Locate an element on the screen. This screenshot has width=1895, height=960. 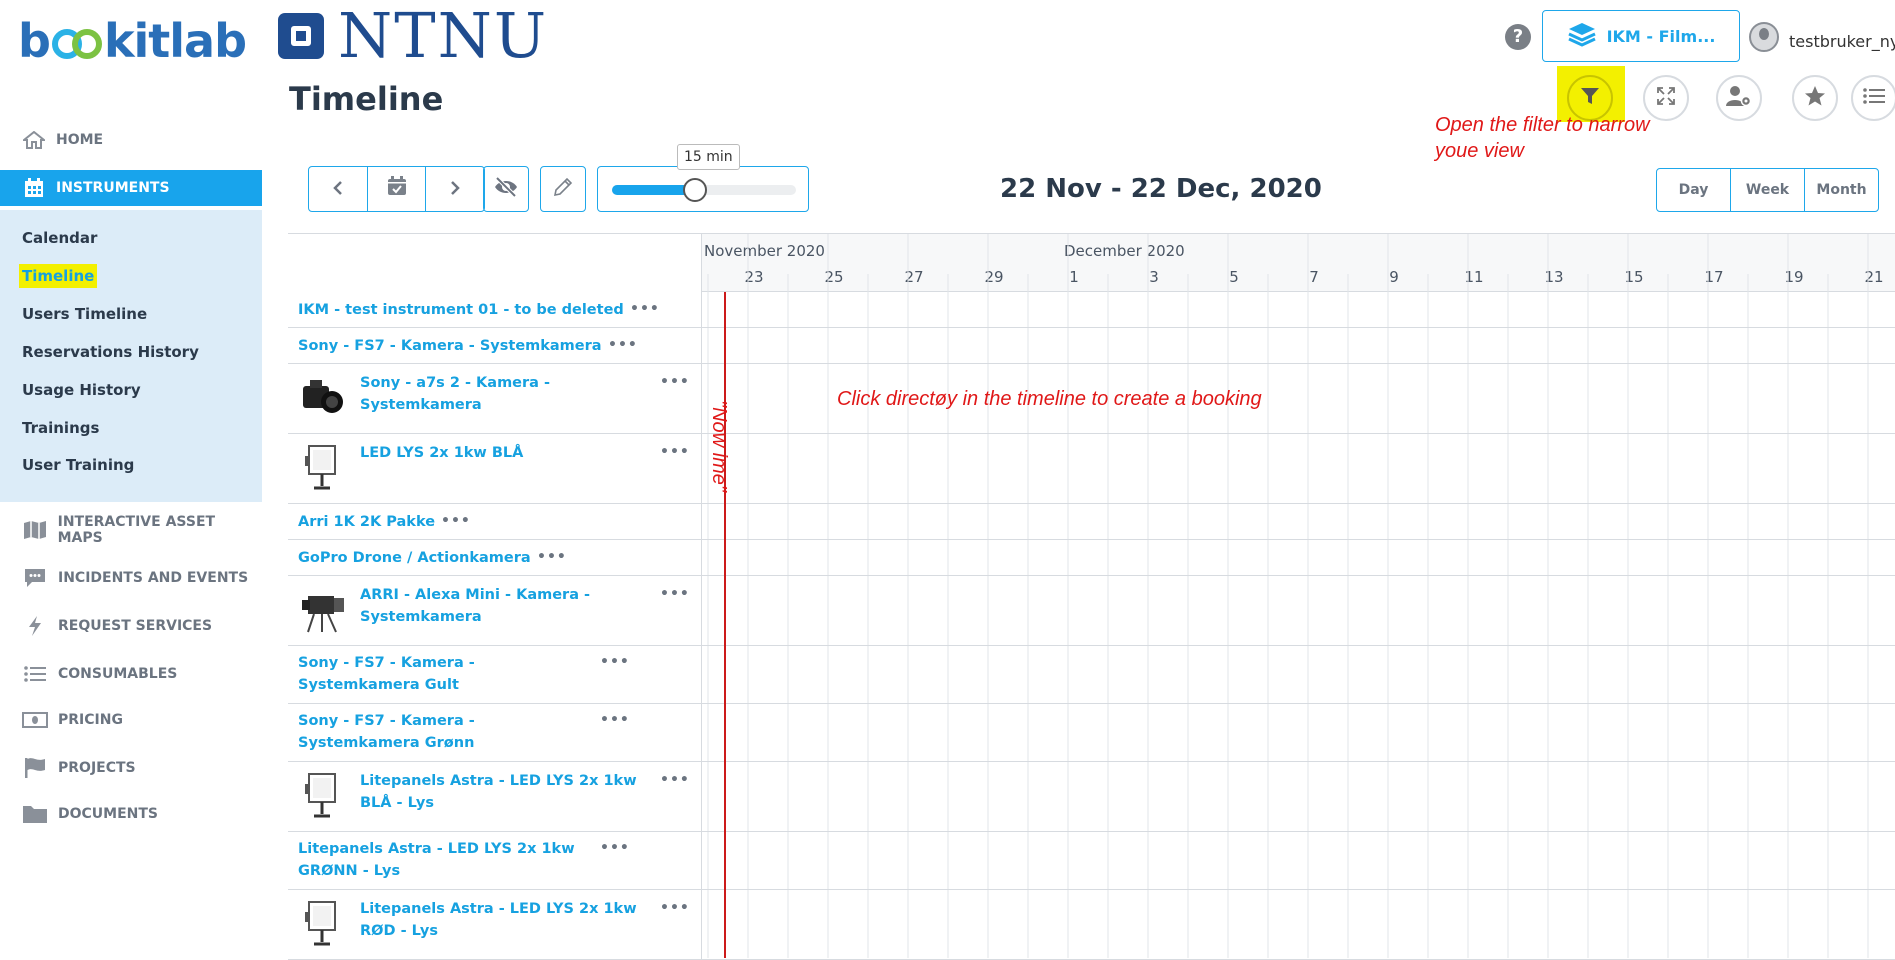
subnav-timeline: Timeline is located at coordinates (58, 276).